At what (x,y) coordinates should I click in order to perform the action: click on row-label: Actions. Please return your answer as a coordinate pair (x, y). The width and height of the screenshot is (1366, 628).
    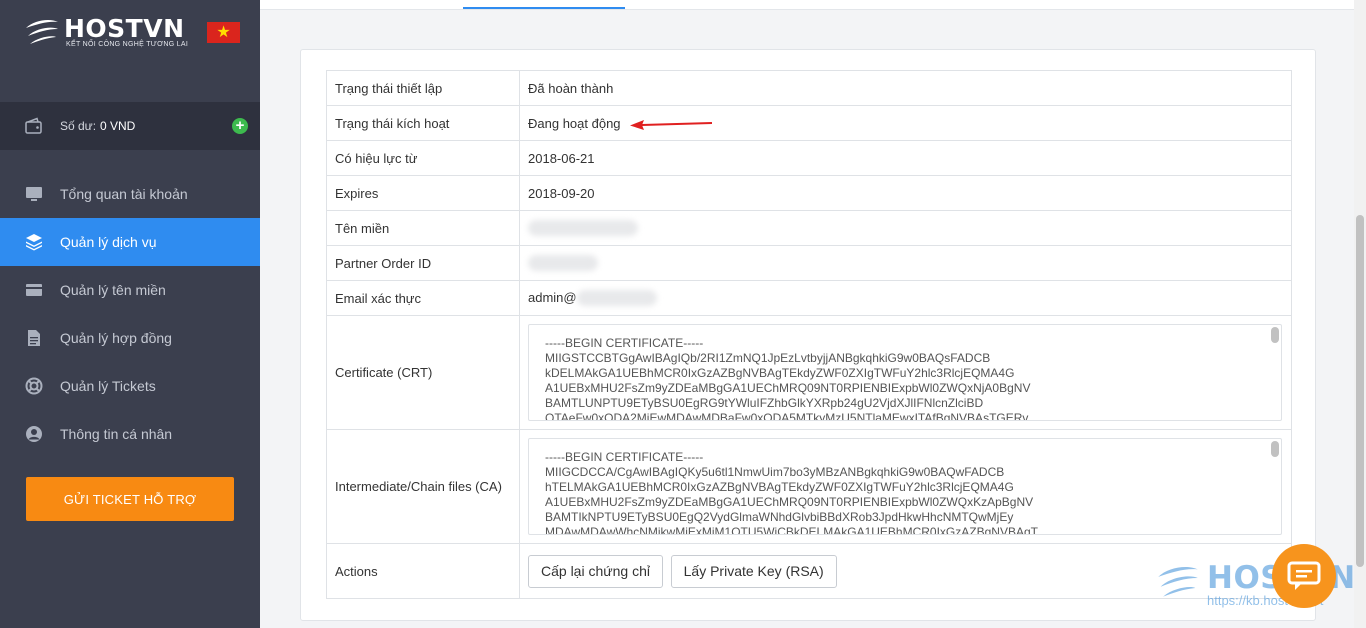
    Looking at the image, I should click on (423, 571).